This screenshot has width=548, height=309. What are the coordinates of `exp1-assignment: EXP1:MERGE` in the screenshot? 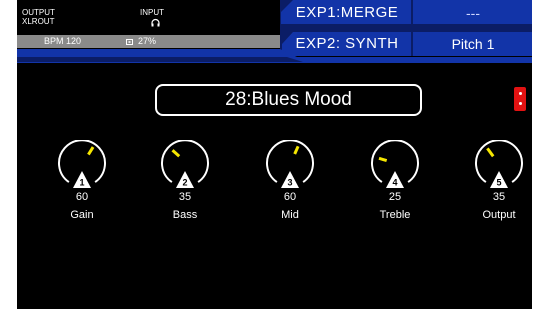 It's located at (347, 13).